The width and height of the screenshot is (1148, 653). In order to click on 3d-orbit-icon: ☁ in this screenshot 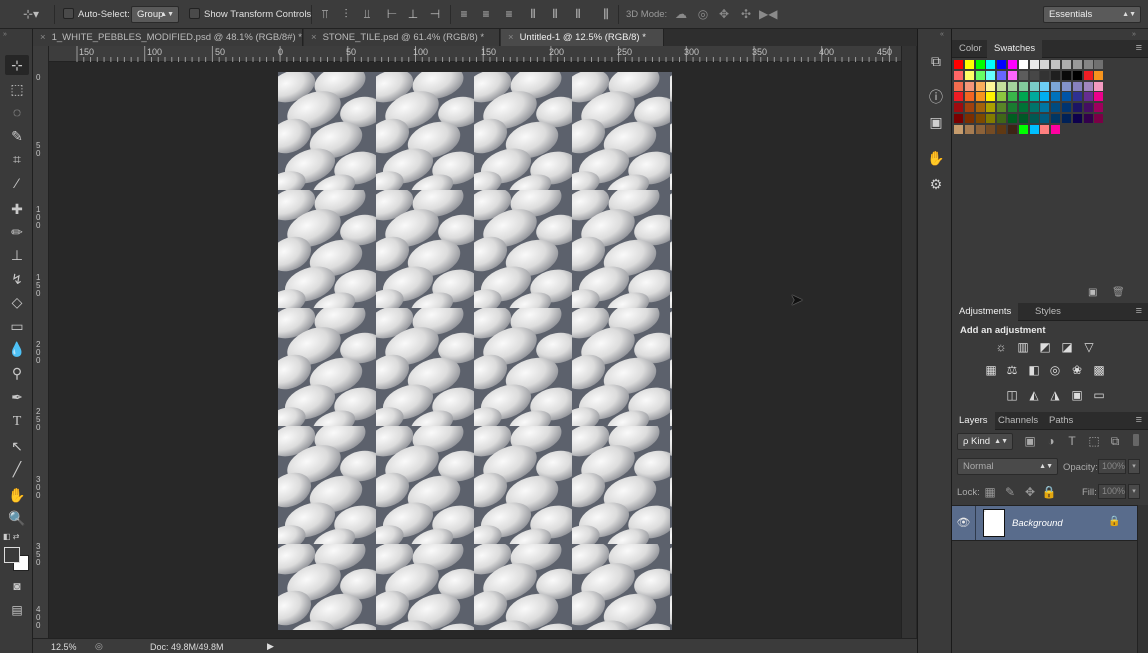, I will do `click(681, 14)`.